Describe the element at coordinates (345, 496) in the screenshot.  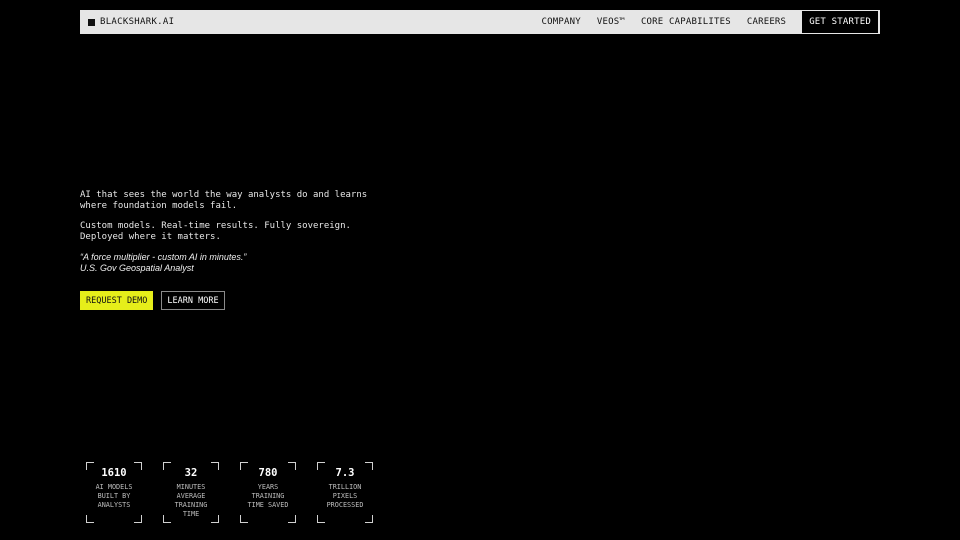
I see `stat-label: TRILLION PIXELS PROCESSED` at that location.